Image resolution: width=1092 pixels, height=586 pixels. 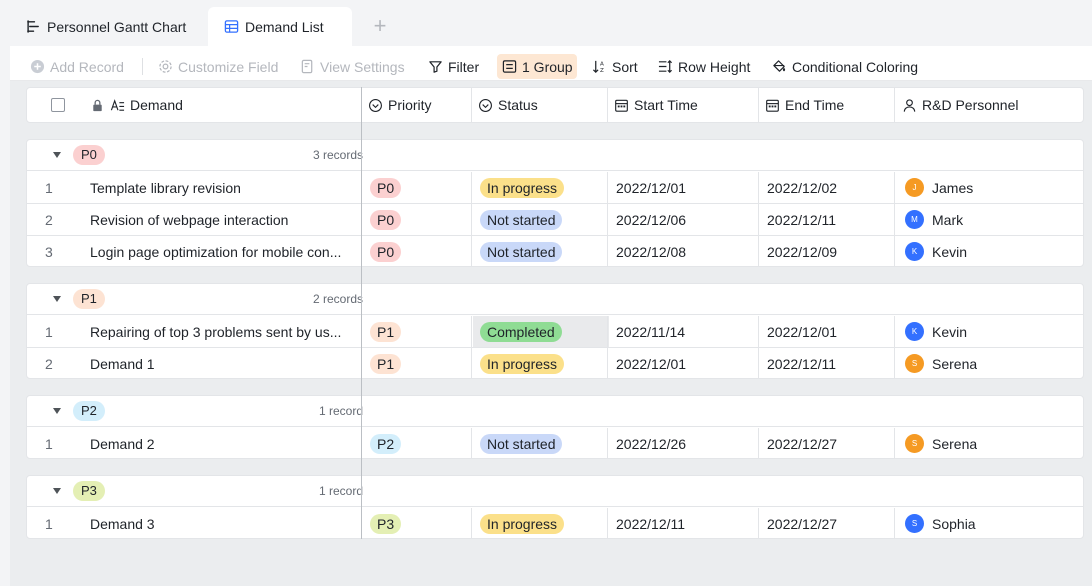 What do you see at coordinates (224, 187) in the screenshot?
I see `demand-cell: Template library revision` at bounding box center [224, 187].